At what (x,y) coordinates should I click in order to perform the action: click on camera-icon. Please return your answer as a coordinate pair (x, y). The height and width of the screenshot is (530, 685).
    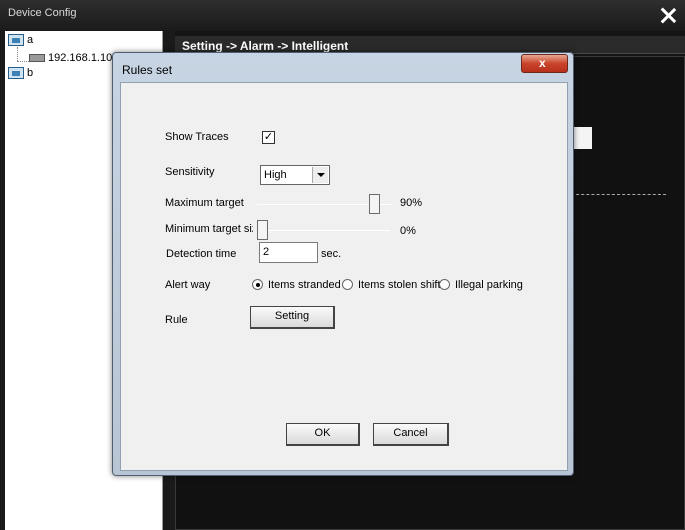
    Looking at the image, I should click on (37, 58).